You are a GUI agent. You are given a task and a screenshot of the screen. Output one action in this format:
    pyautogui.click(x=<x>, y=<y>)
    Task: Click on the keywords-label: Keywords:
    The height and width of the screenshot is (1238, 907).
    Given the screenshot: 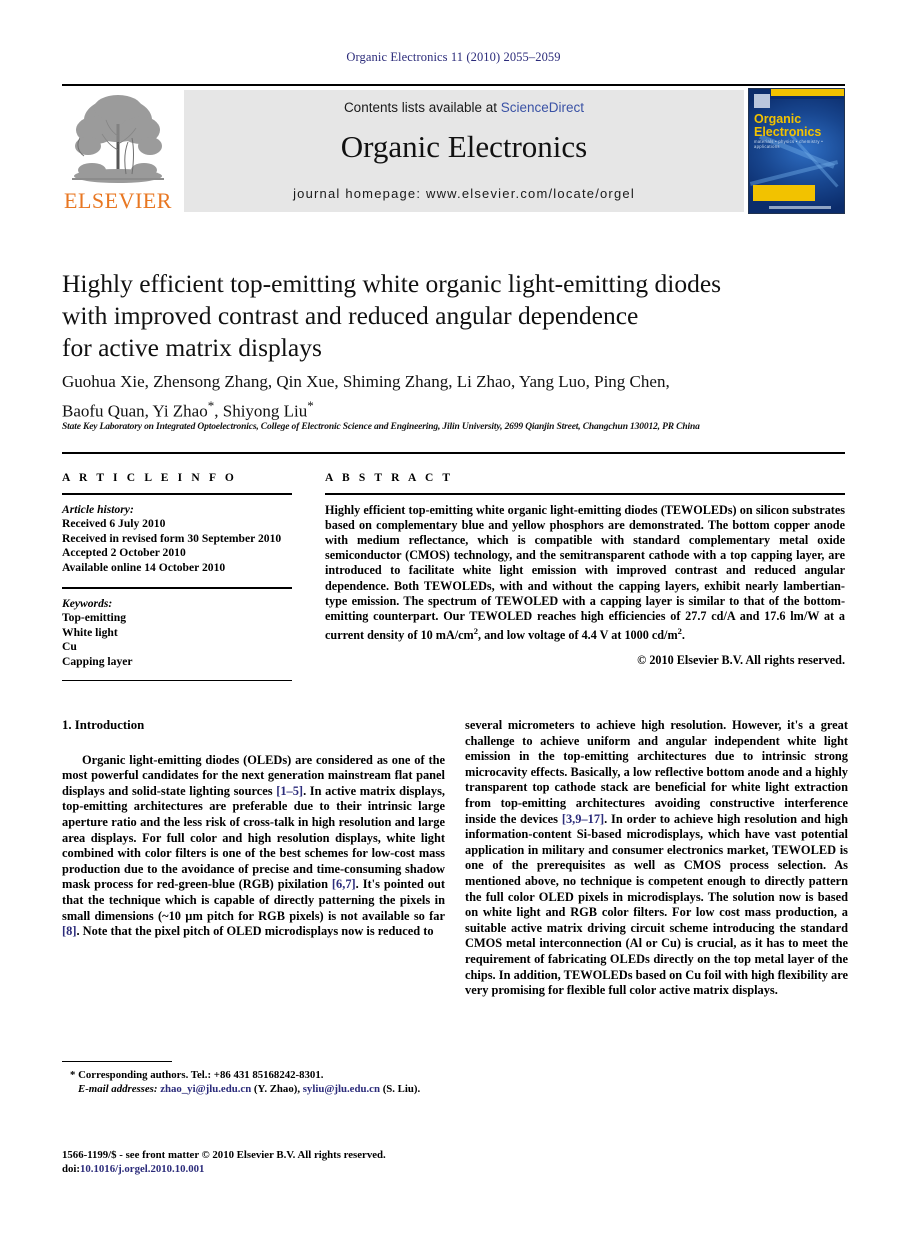 What is the action you would take?
    pyautogui.click(x=87, y=603)
    